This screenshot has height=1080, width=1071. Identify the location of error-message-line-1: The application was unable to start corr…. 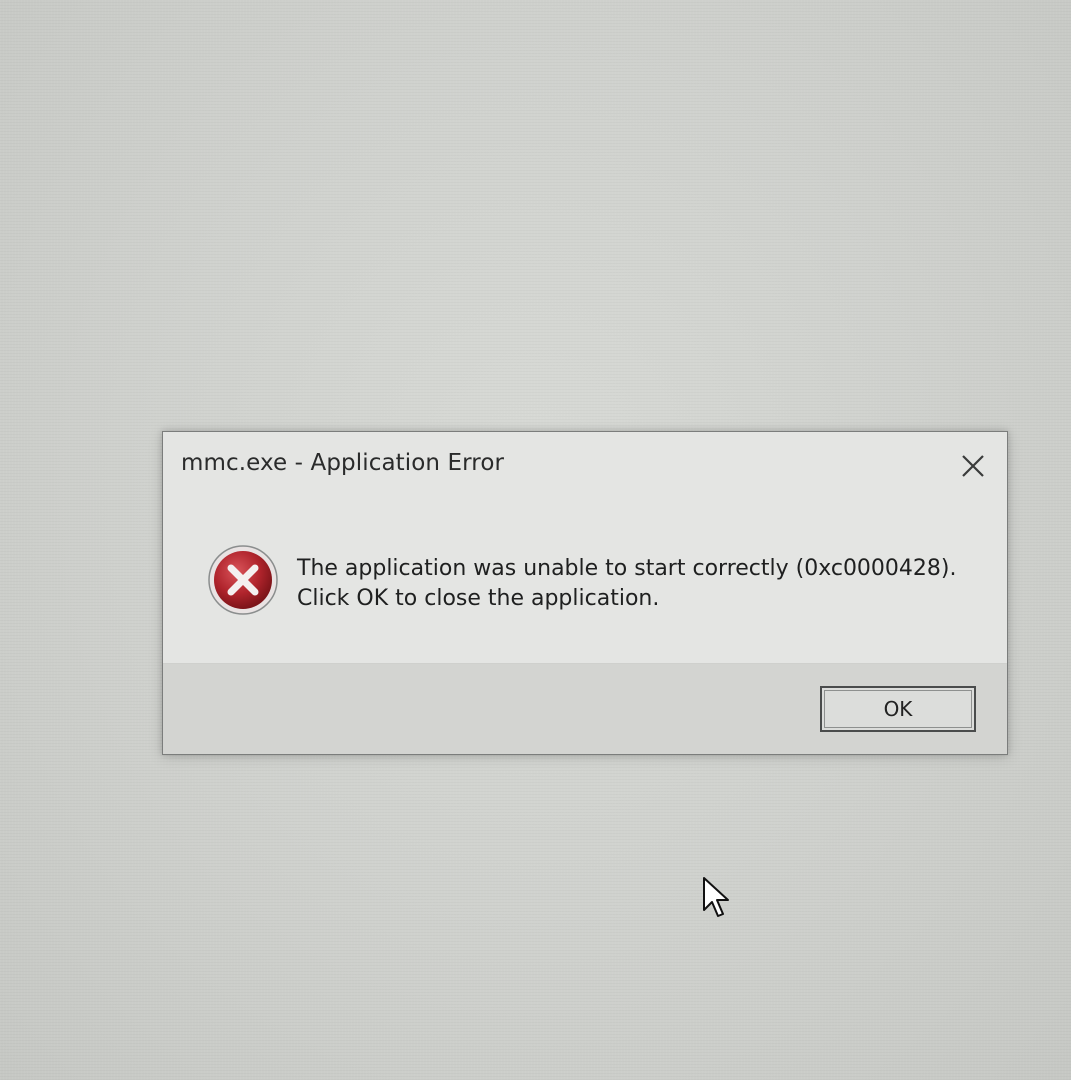
(627, 568).